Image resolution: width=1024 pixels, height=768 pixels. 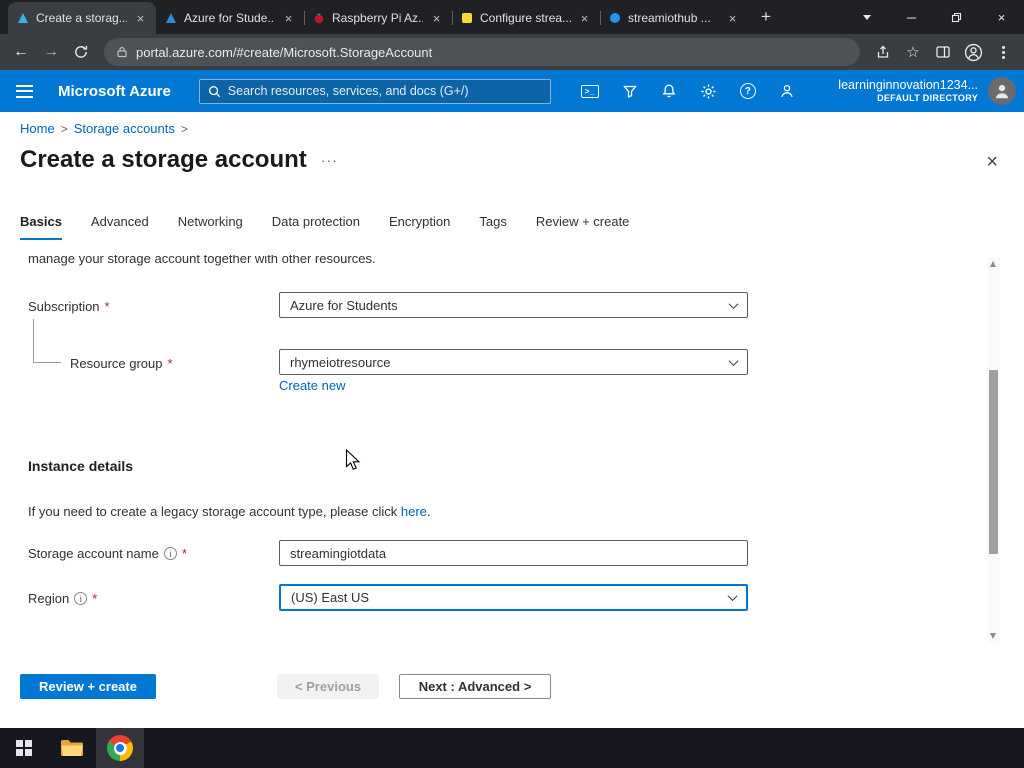 What do you see at coordinates (927, 98) in the screenshot?
I see `account-directory: DEFAULT DIRECTORY` at bounding box center [927, 98].